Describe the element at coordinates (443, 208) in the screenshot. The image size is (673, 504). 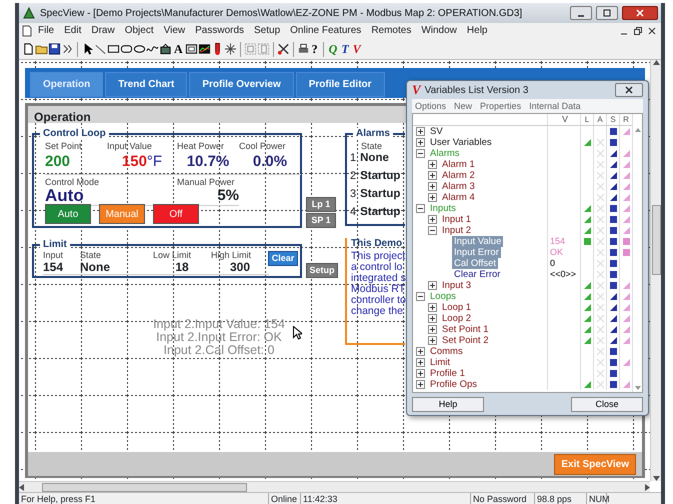
I see `tree-item: Inputs` at that location.